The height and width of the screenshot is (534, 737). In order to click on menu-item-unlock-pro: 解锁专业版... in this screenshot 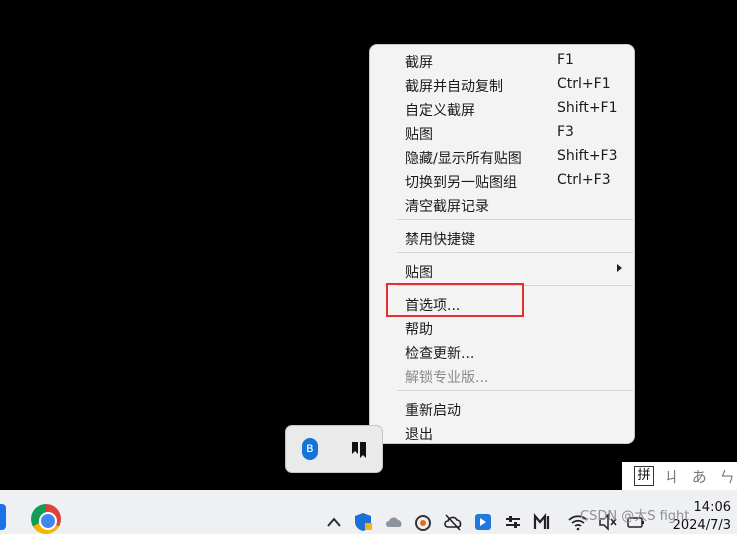, I will do `click(447, 378)`.